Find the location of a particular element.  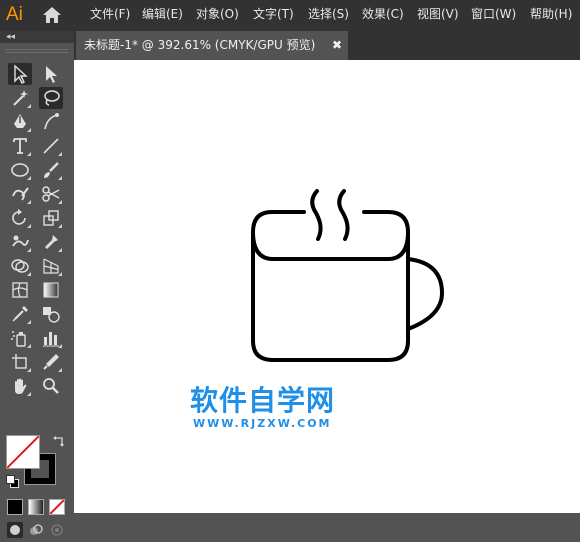

warp-tool-icon is located at coordinates (20, 242).